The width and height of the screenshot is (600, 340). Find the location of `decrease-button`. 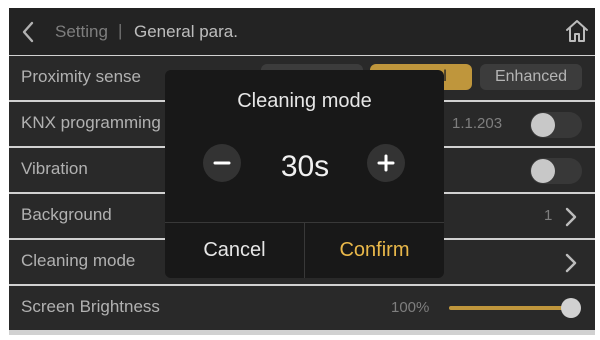

decrease-button is located at coordinates (222, 163).